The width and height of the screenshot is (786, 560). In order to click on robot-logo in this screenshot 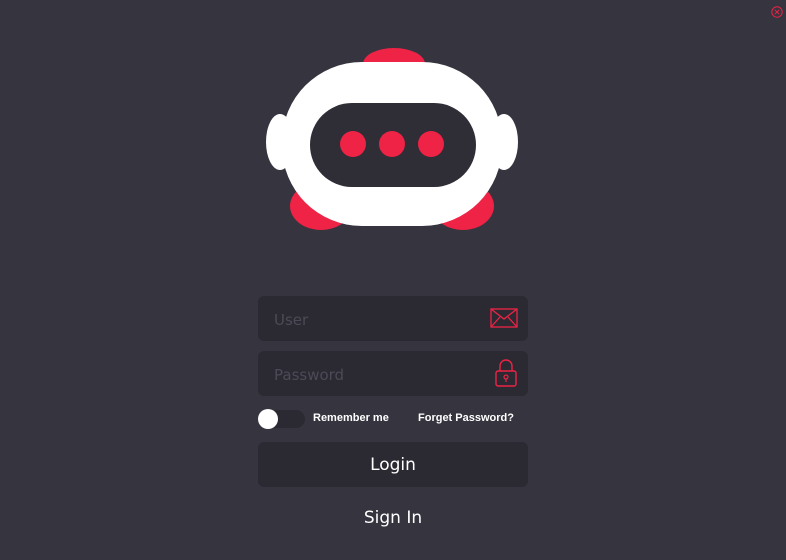, I will do `click(393, 141)`.